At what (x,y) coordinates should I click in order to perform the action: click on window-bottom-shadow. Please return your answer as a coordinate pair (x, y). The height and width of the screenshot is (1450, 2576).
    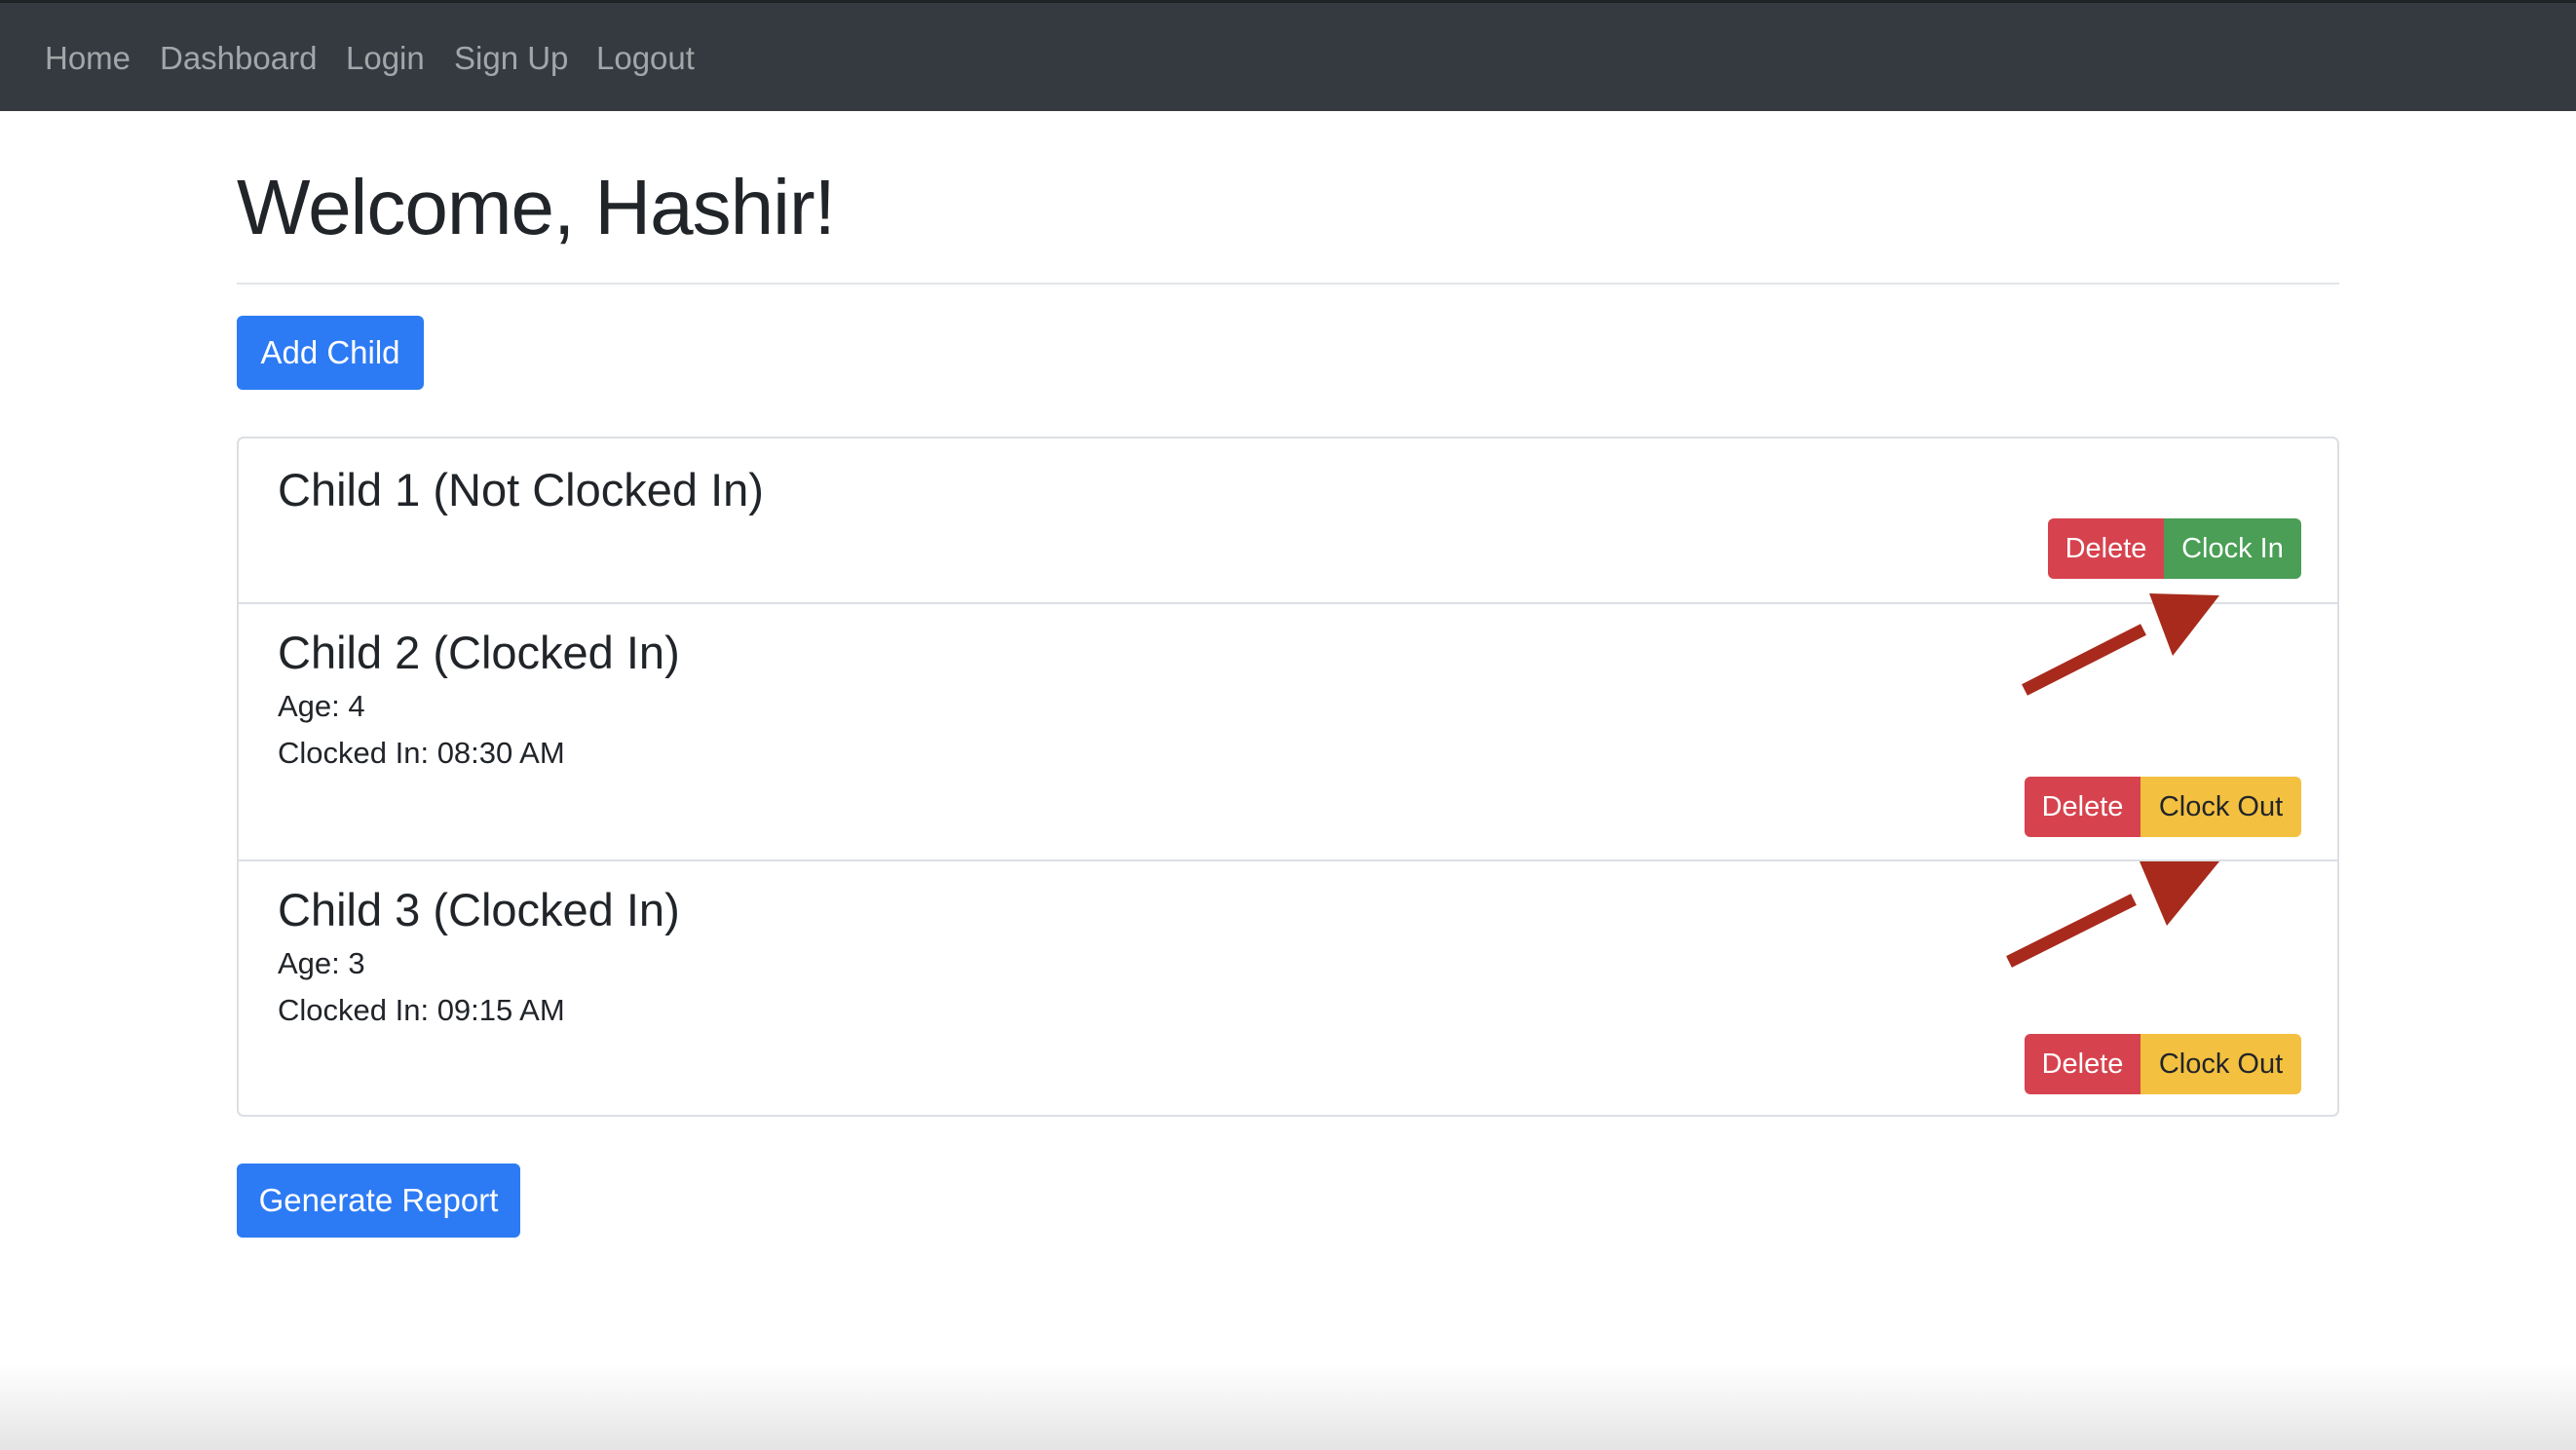
    Looking at the image, I should click on (1288, 1407).